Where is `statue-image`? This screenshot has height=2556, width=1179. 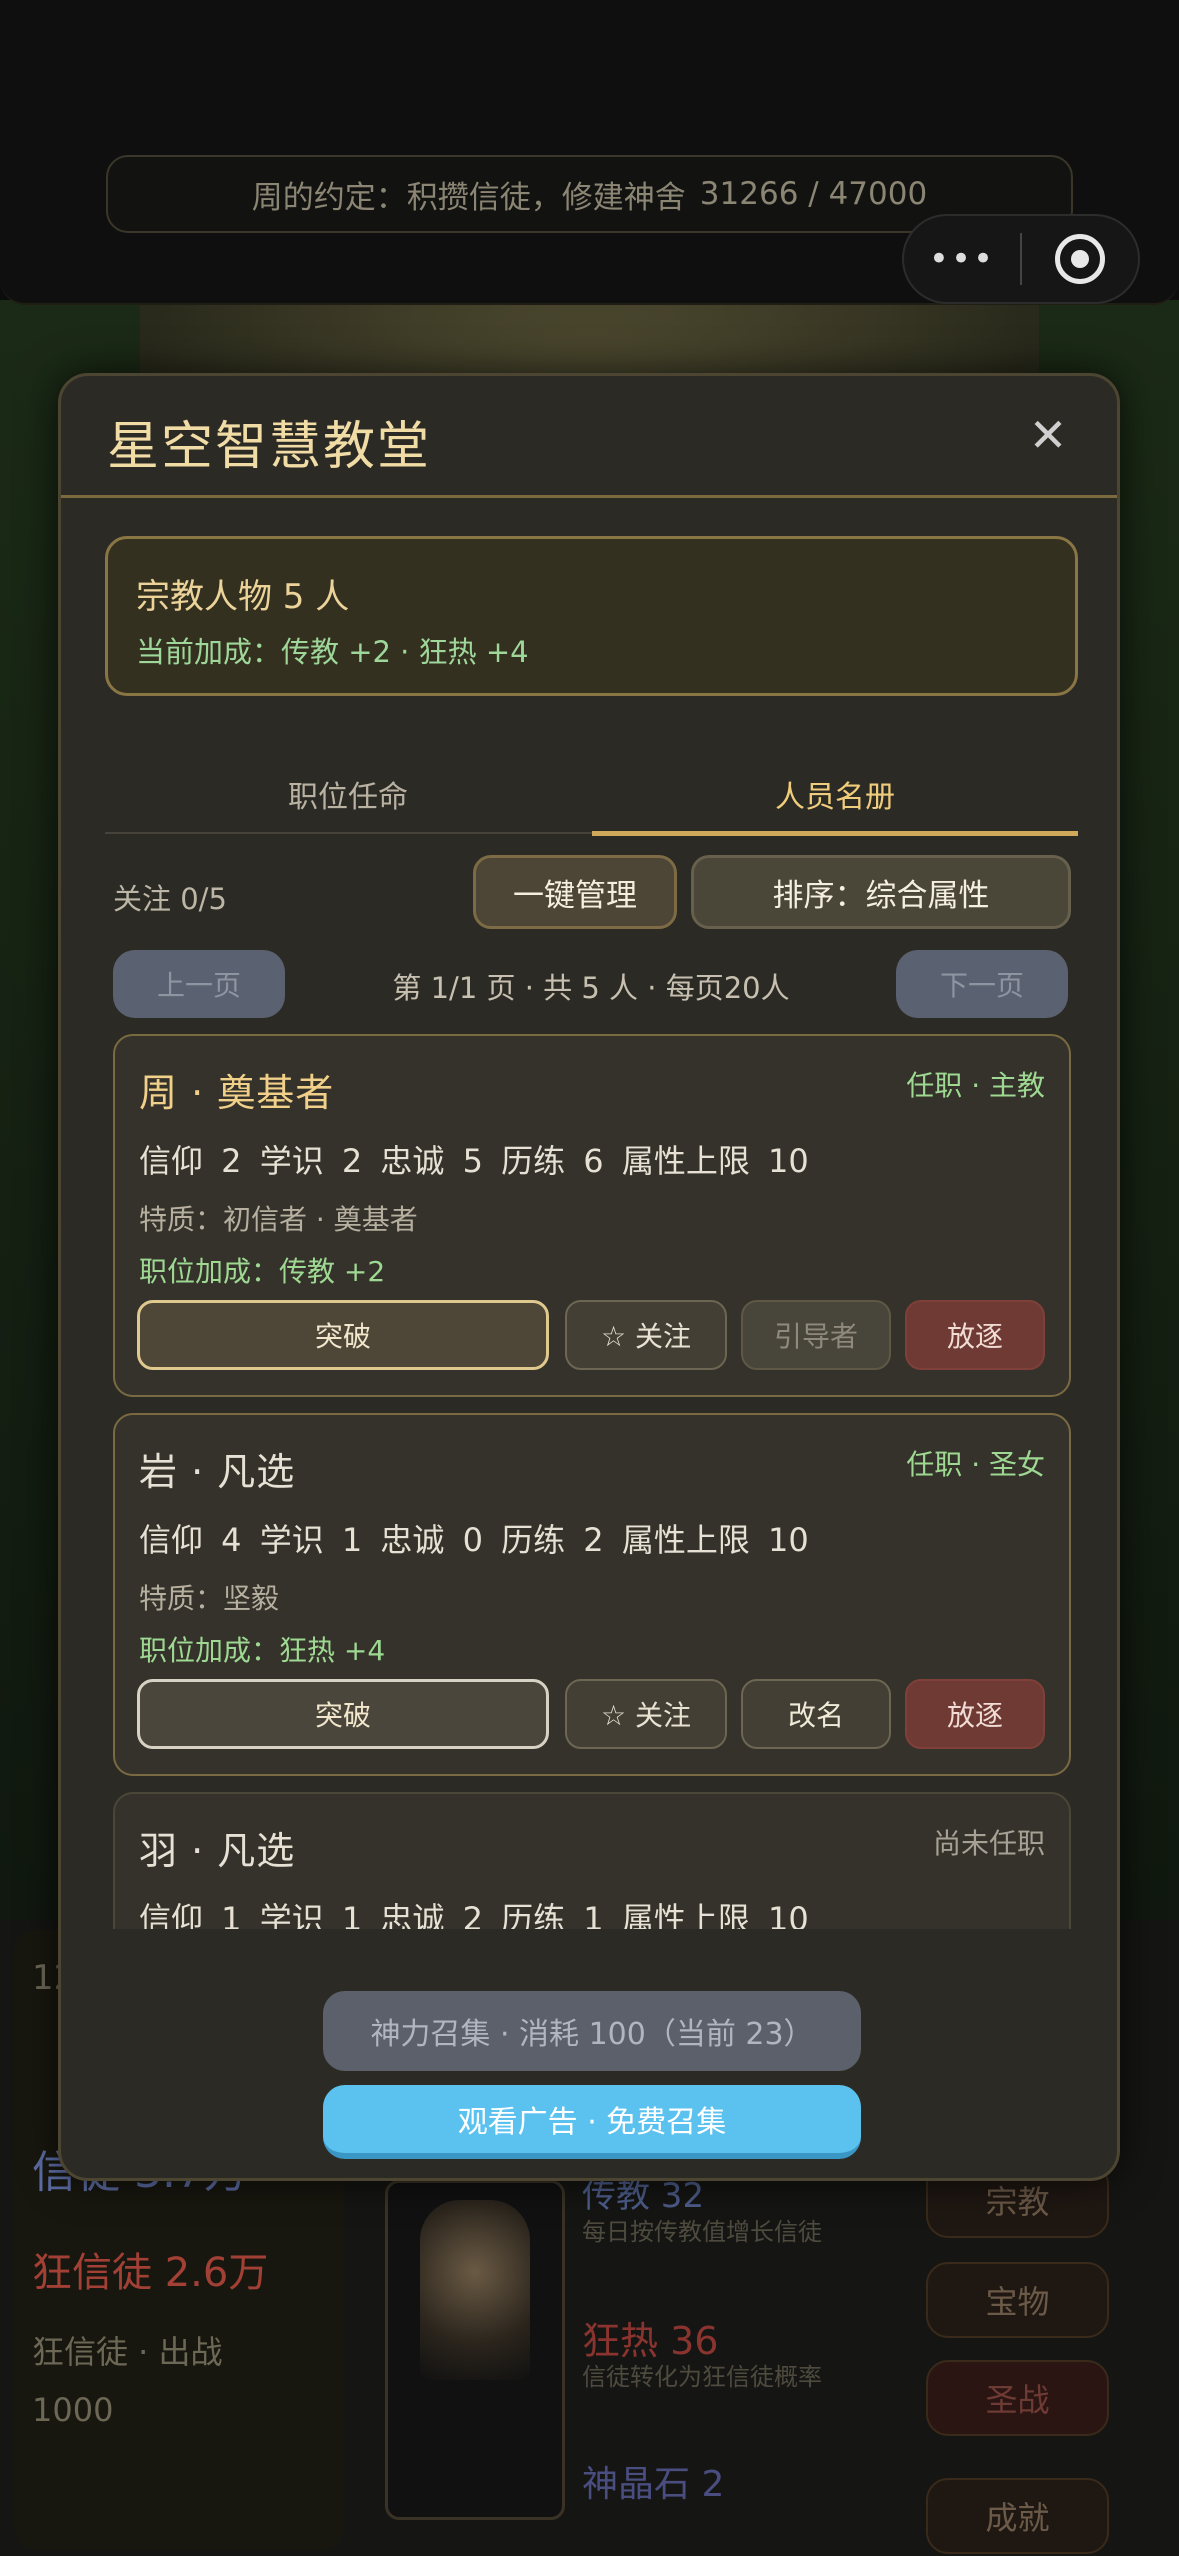 statue-image is located at coordinates (475, 2290).